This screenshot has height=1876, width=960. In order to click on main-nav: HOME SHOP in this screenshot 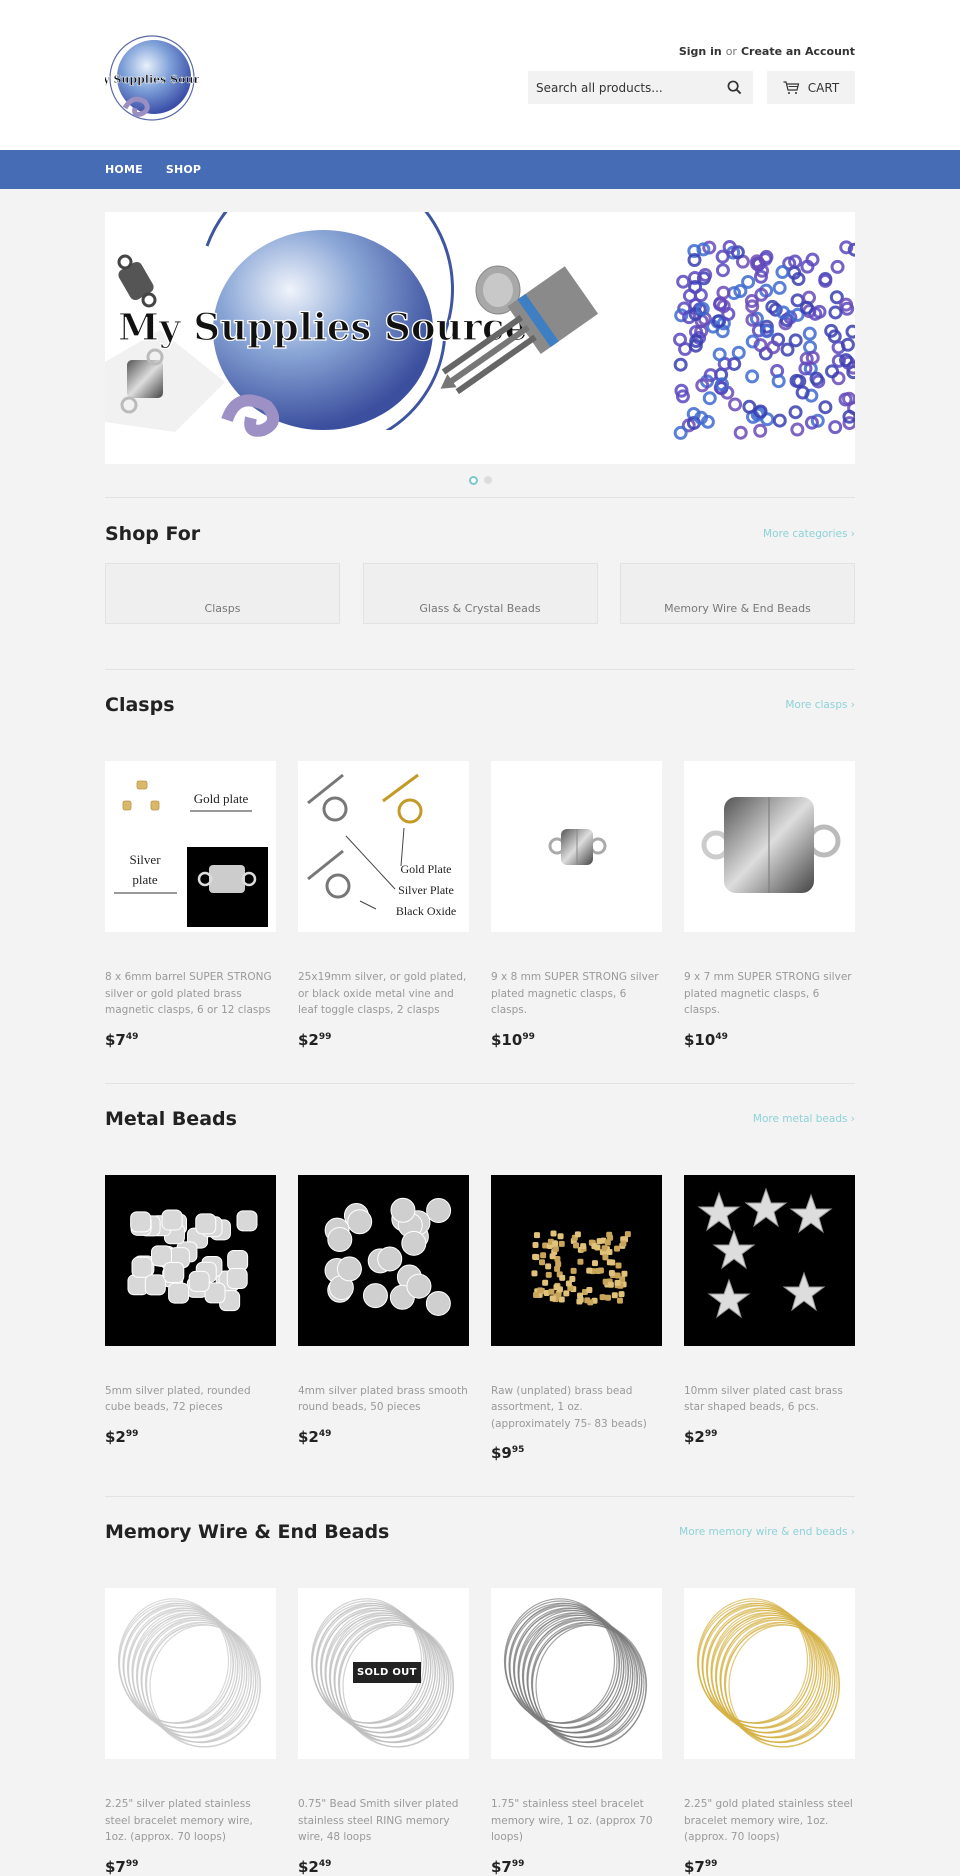, I will do `click(480, 169)`.